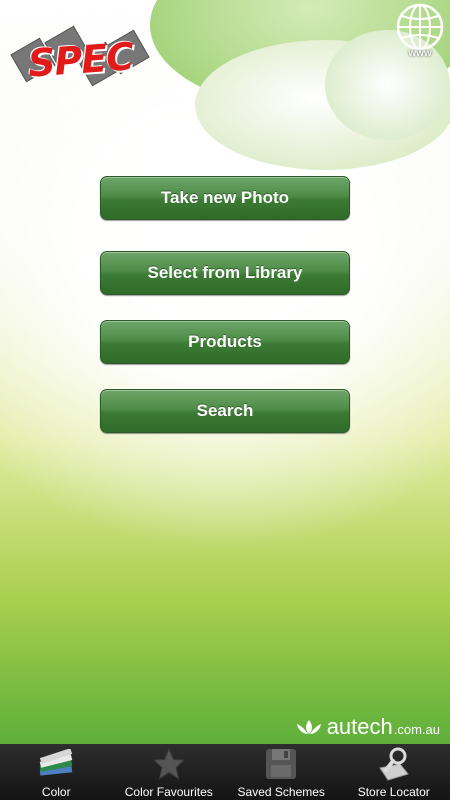 This screenshot has width=450, height=800. I want to click on autech-name: autech, so click(359, 726).